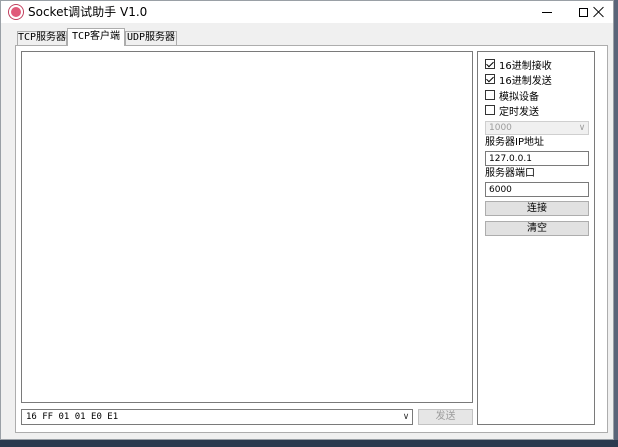 This screenshot has width=618, height=447. I want to click on minimize-icon, so click(547, 12).